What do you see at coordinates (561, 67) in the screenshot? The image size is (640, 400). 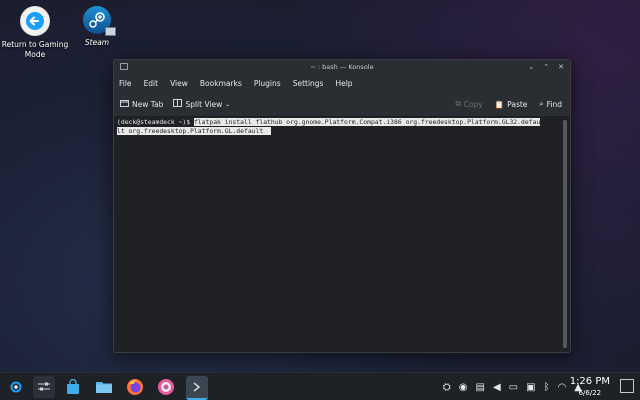 I see `close-button: ✕` at bounding box center [561, 67].